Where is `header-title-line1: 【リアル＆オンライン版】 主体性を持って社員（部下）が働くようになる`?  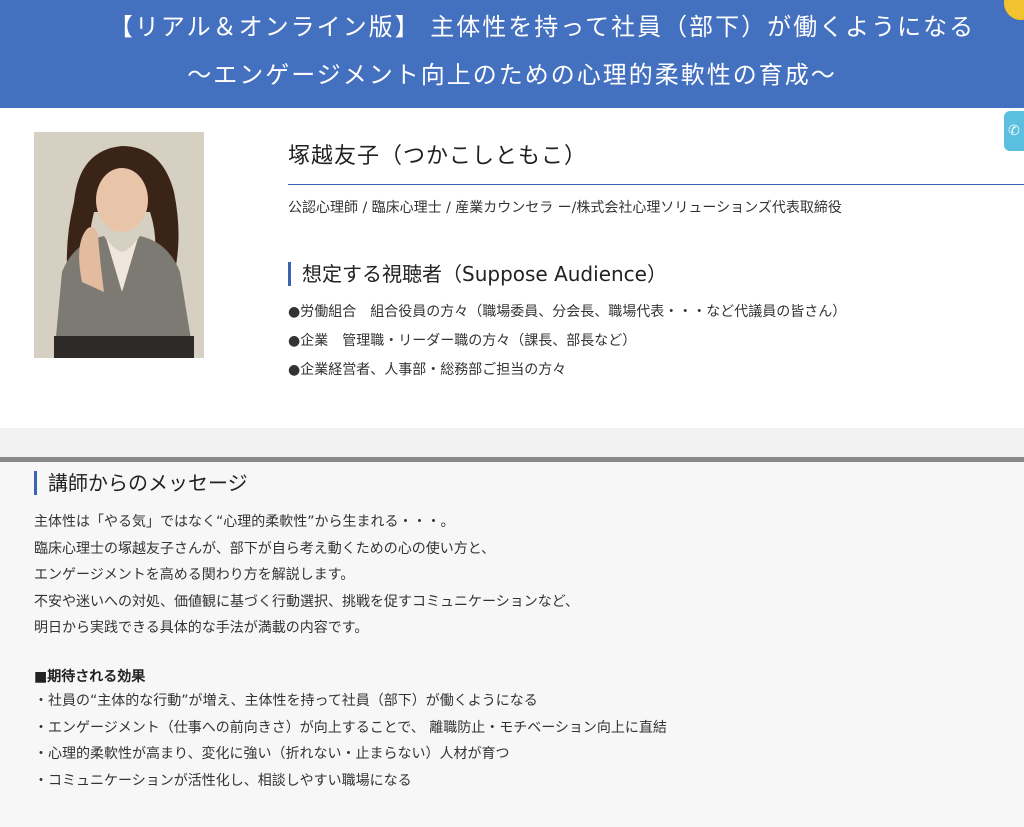
header-title-line1: 【リアル＆オンライン版】 主体性を持って社員（部下）が働くようになる is located at coordinates (542, 27).